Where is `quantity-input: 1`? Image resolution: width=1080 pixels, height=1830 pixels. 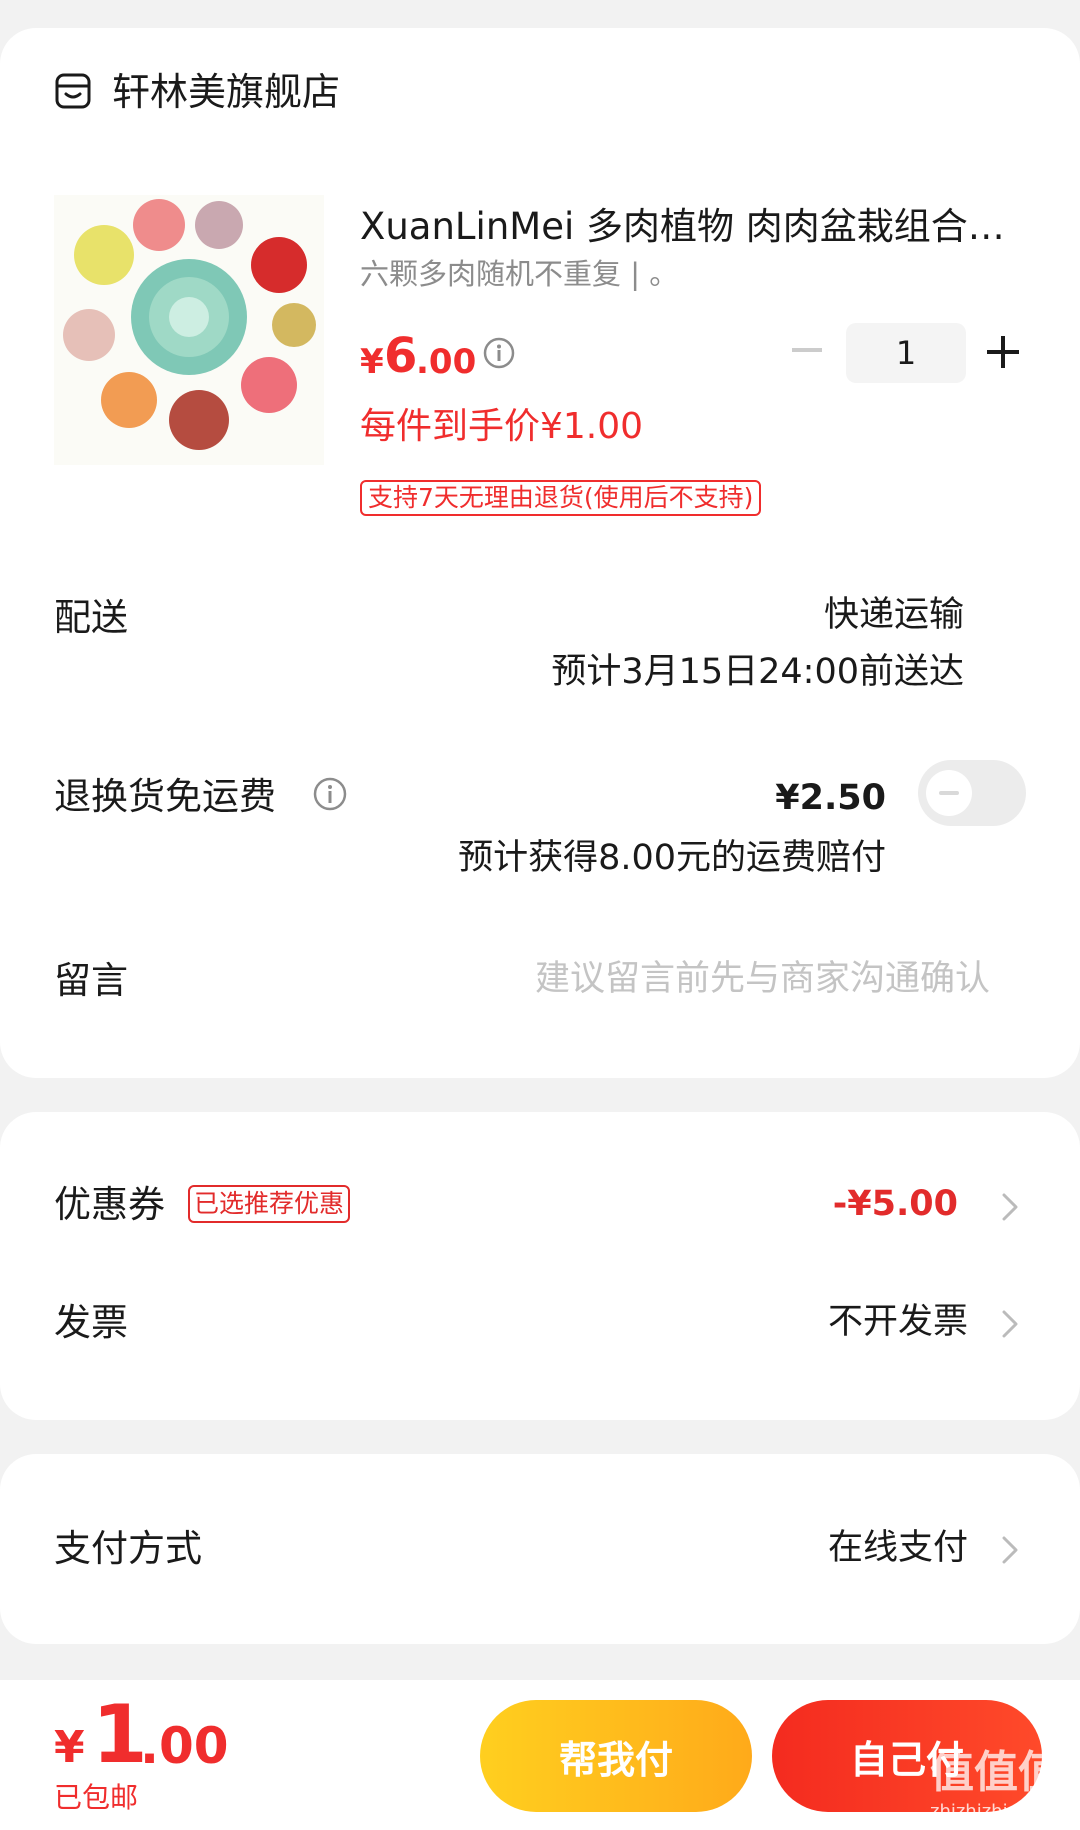 quantity-input: 1 is located at coordinates (906, 353).